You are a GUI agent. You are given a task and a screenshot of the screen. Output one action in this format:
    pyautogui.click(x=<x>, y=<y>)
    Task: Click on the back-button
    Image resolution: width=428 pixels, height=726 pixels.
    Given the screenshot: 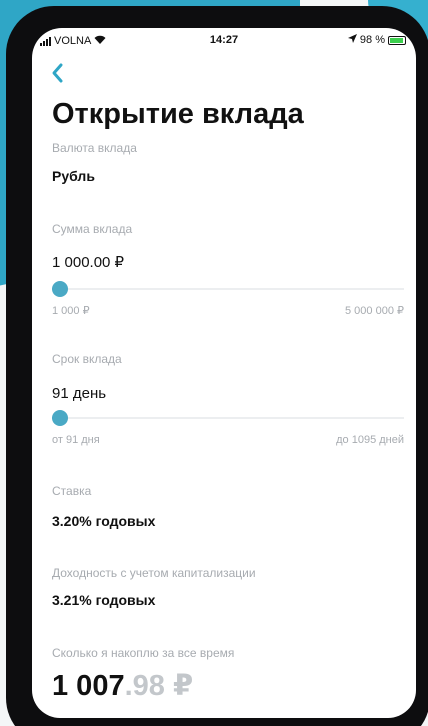 What is the action you would take?
    pyautogui.click(x=62, y=74)
    